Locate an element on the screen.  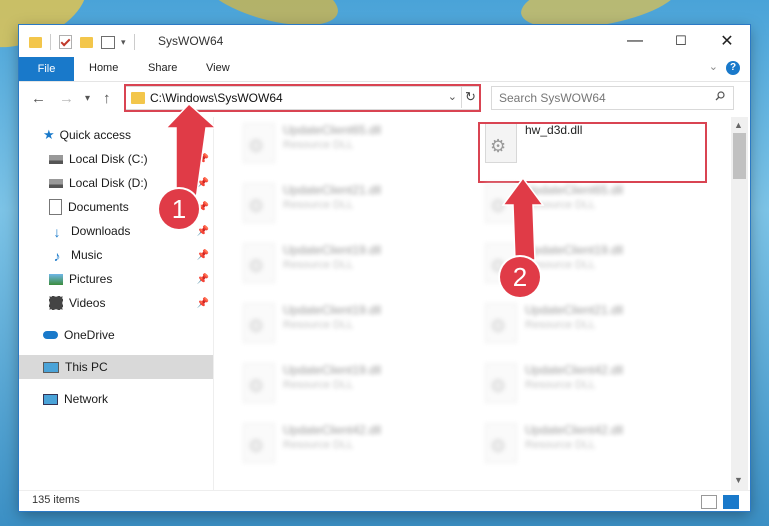
step-marker-2: 2 is located at coordinates (520, 277).